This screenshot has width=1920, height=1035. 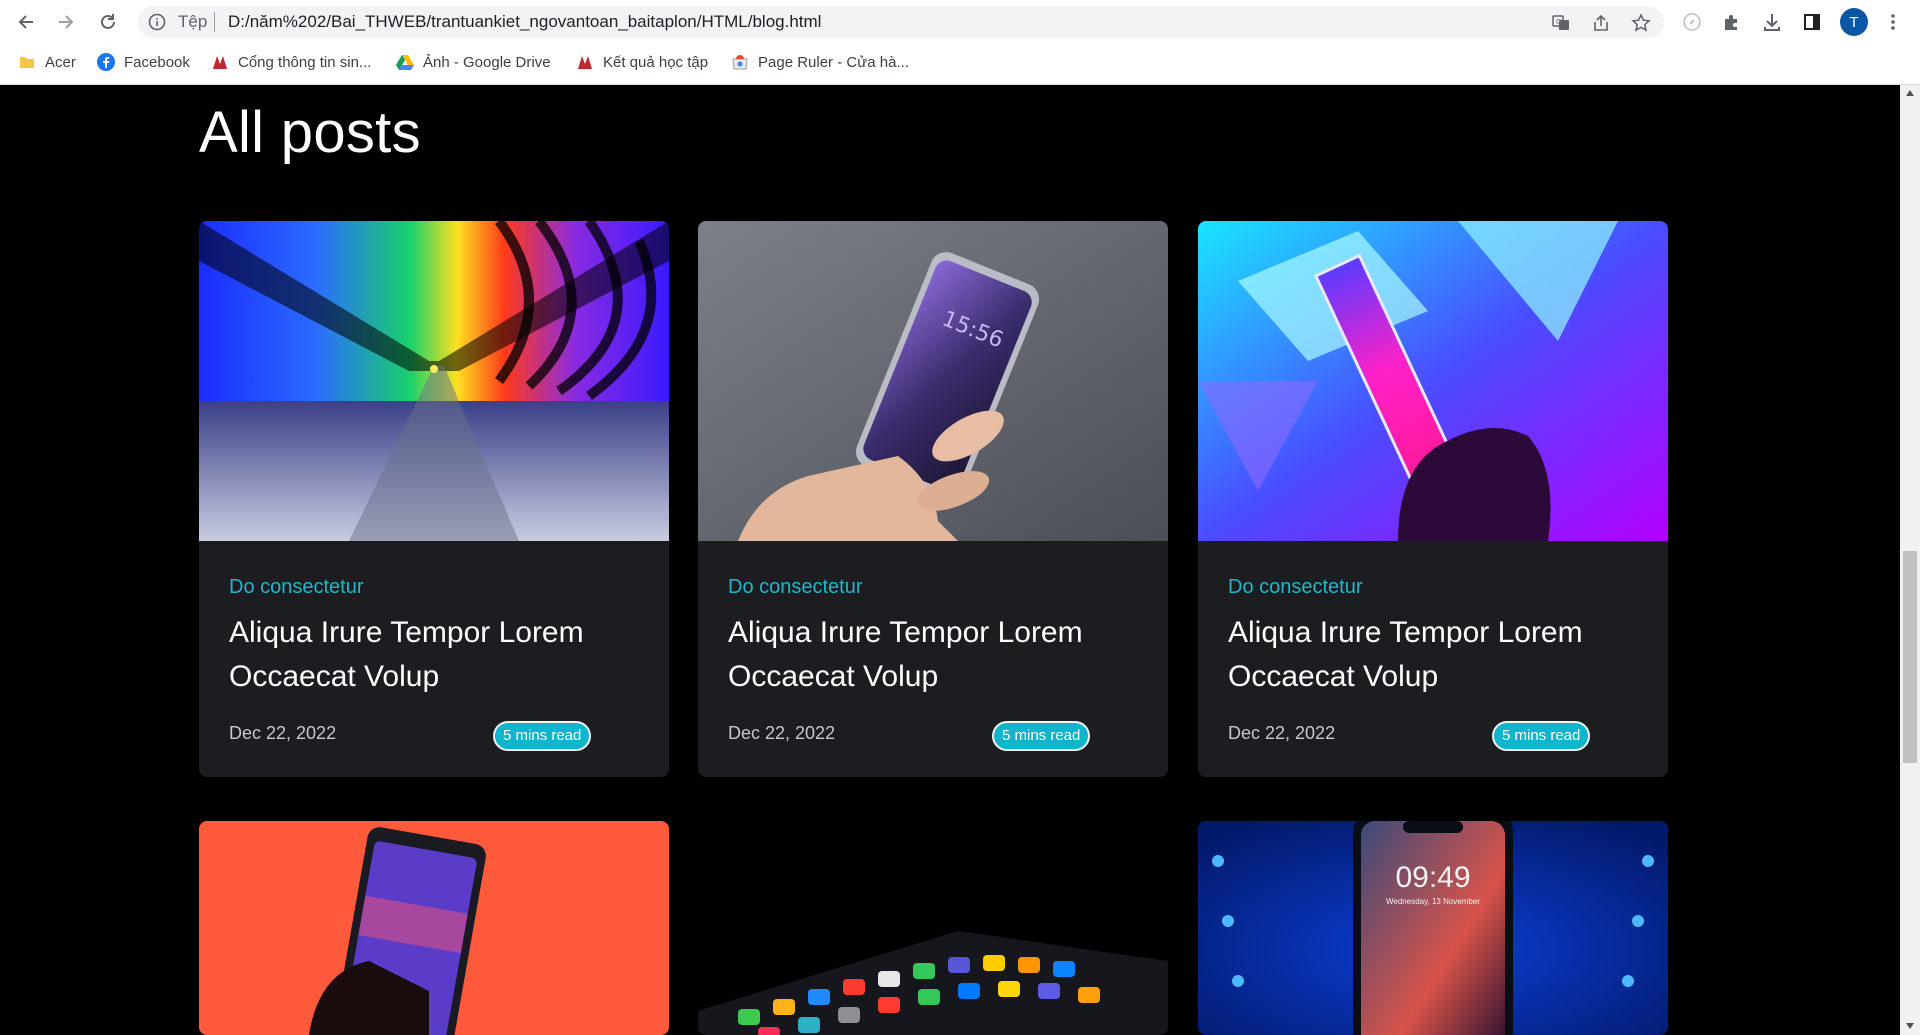 What do you see at coordinates (310, 132) in the screenshot?
I see `page-title: All posts` at bounding box center [310, 132].